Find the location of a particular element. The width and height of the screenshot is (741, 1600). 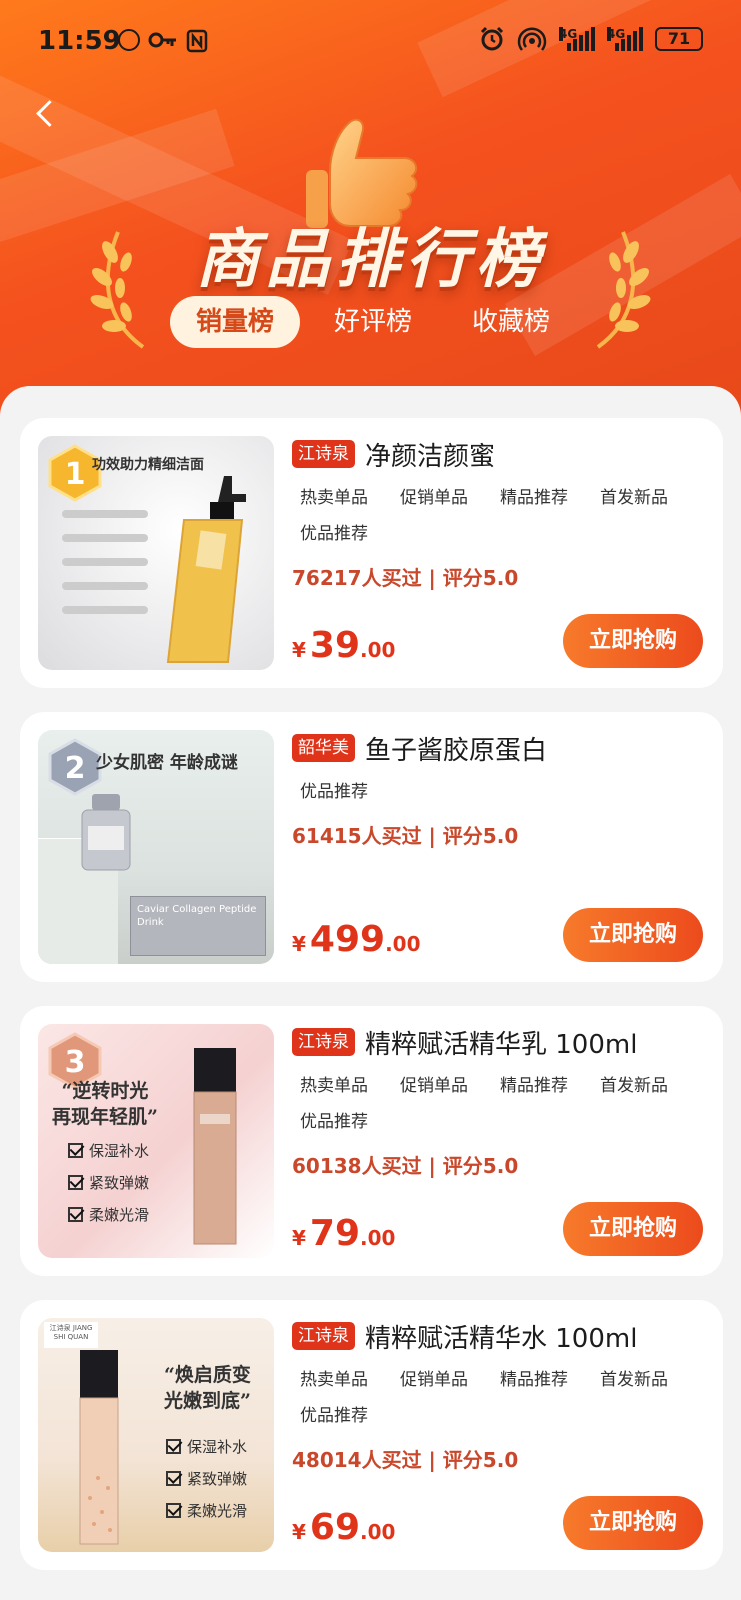

product-image: 3 “逆转时光 再现年轻肌” 保湿补水 紧致弹嫩 柔嫩光滑 is located at coordinates (156, 1141).